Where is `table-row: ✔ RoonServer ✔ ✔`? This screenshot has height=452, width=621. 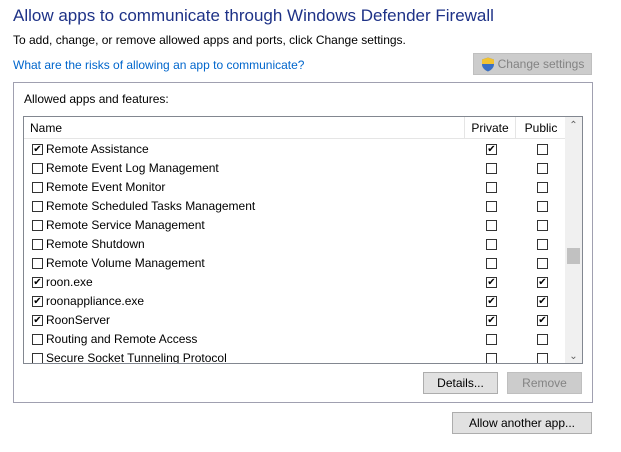 table-row: ✔ RoonServer ✔ ✔ is located at coordinates (295, 320).